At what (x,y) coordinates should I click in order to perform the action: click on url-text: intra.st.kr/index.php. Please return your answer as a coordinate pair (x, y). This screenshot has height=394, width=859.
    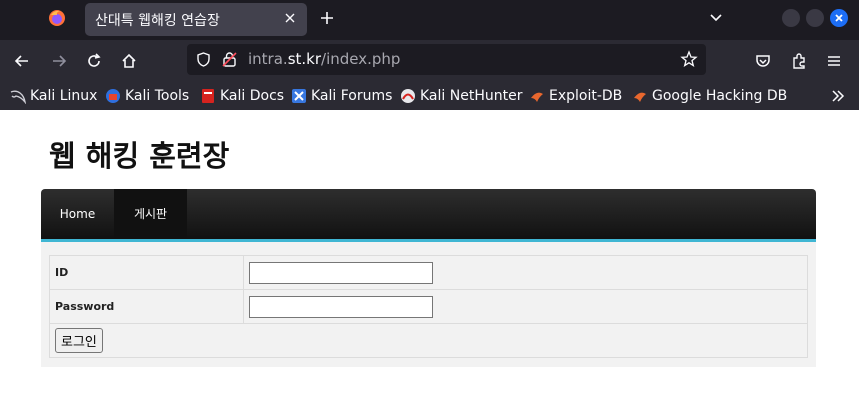
    Looking at the image, I should click on (324, 59).